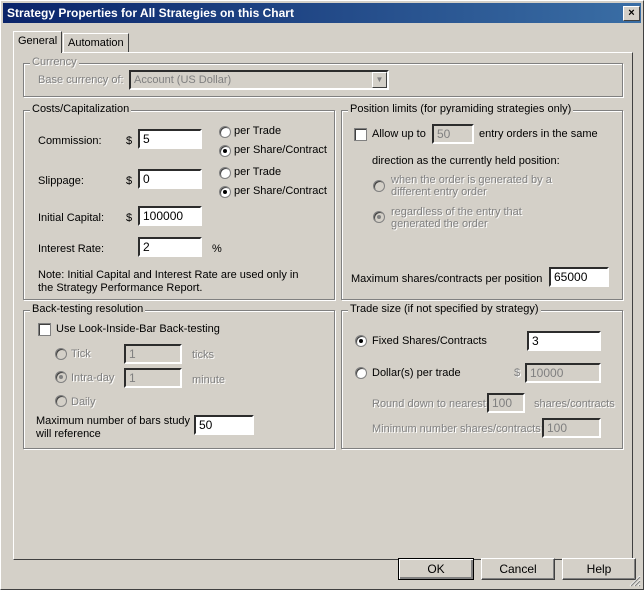 This screenshot has width=644, height=590. What do you see at coordinates (225, 151) in the screenshot?
I see `commission-per-share-radio` at bounding box center [225, 151].